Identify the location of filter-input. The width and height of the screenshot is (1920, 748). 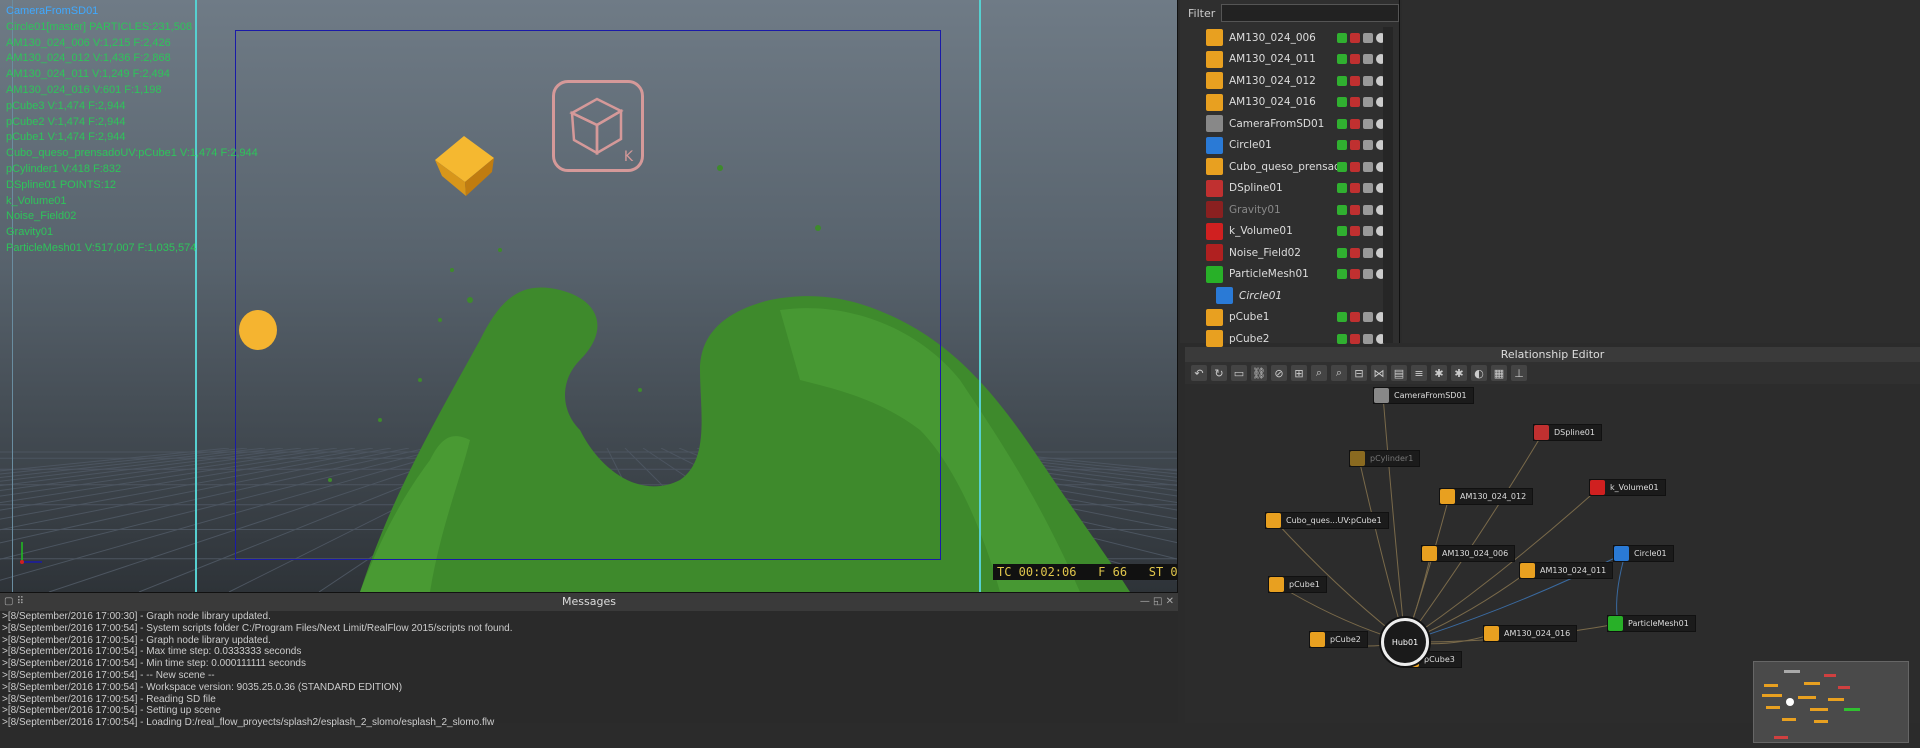
(1310, 13).